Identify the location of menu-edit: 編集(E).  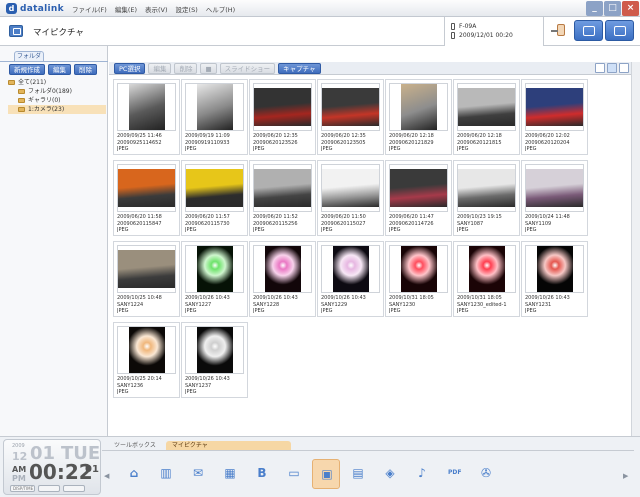
(126, 9).